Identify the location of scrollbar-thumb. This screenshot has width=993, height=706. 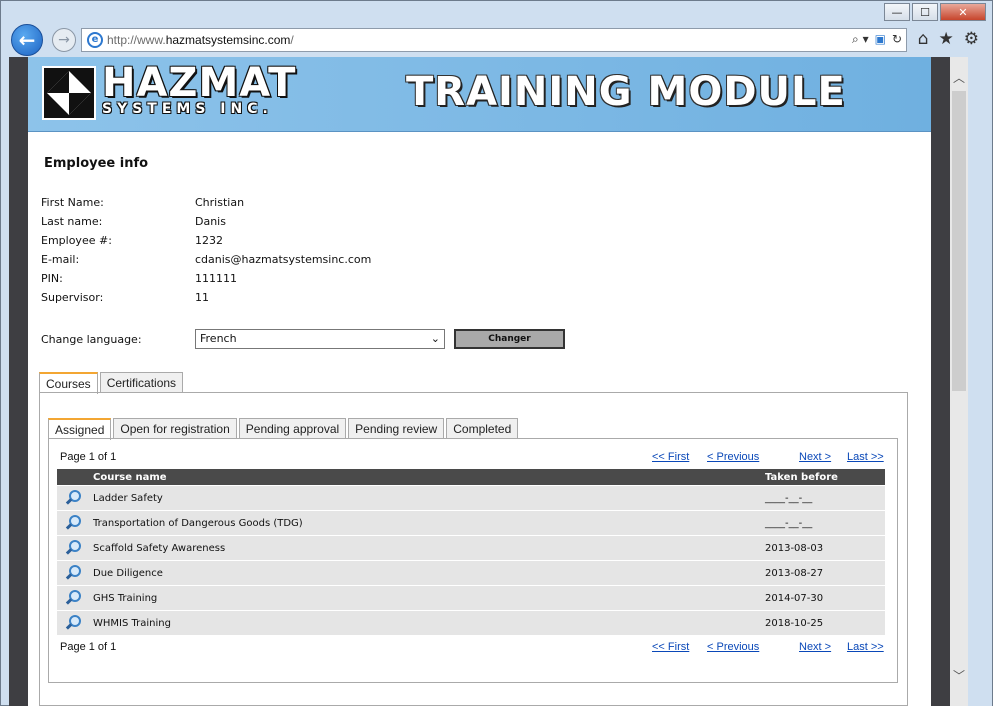
(959, 241).